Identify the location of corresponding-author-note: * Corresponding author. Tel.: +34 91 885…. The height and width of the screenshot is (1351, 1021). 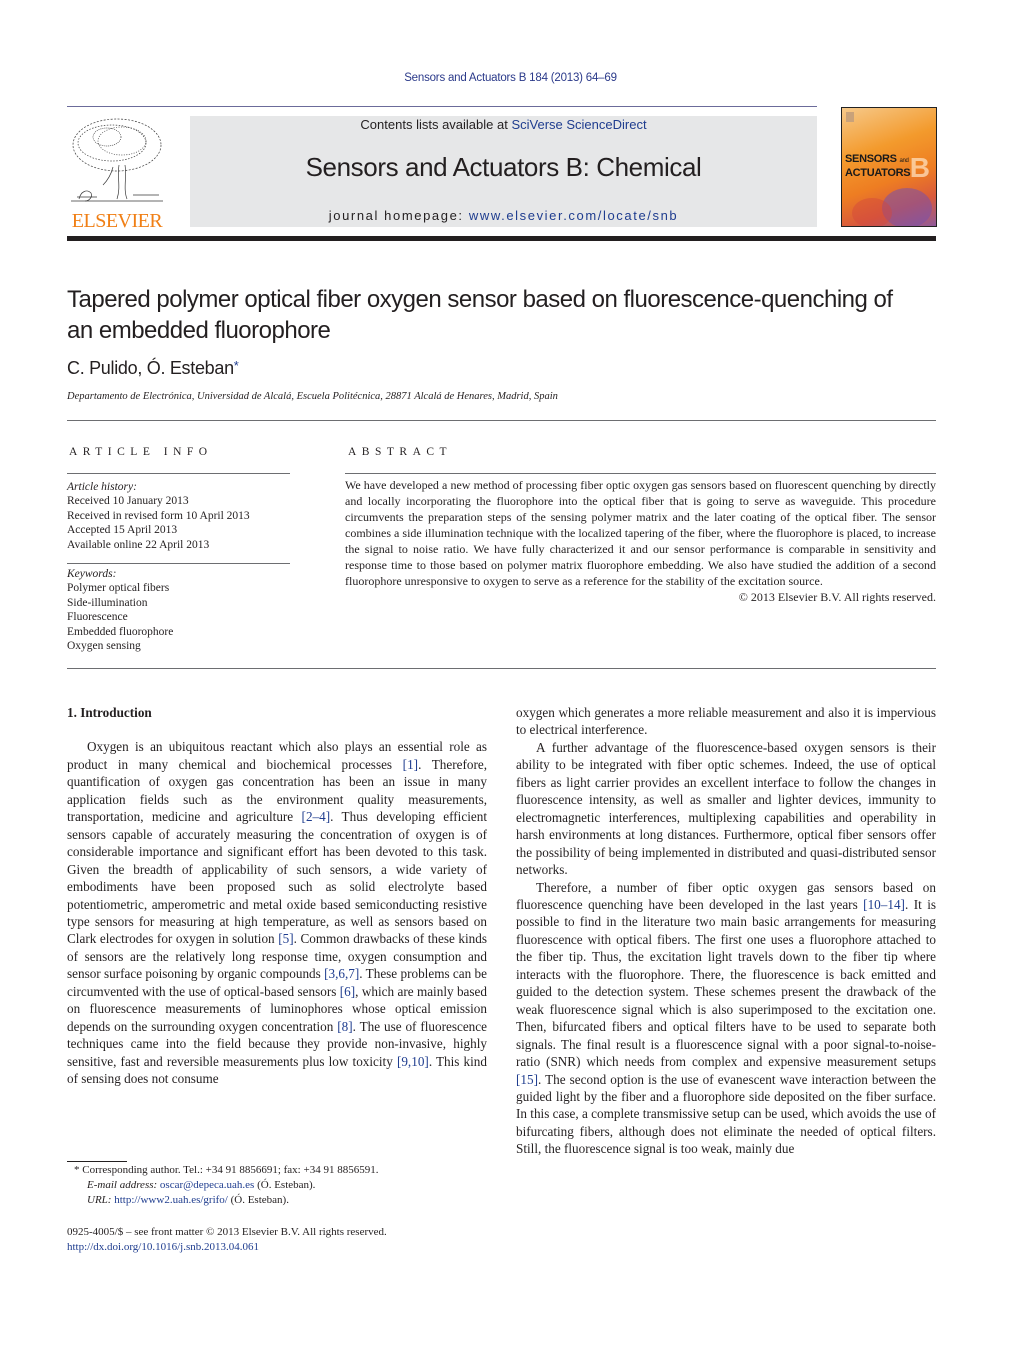
(226, 1170).